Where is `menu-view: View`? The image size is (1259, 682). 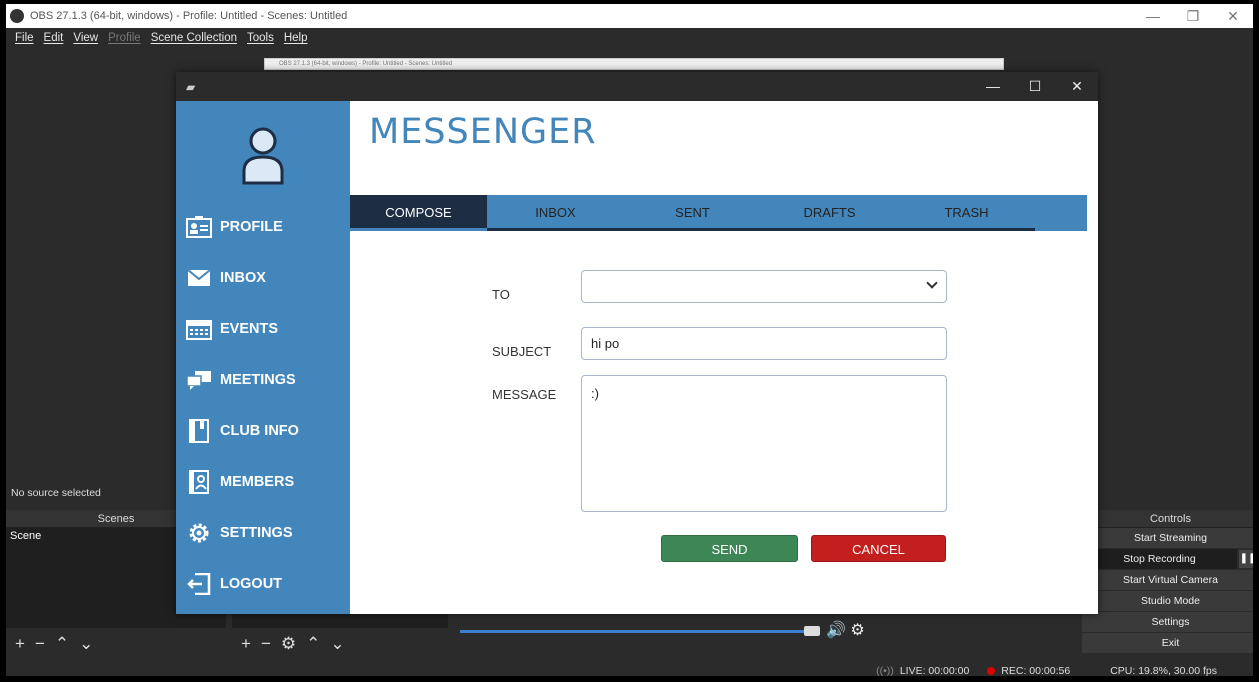
menu-view: View is located at coordinates (85, 38).